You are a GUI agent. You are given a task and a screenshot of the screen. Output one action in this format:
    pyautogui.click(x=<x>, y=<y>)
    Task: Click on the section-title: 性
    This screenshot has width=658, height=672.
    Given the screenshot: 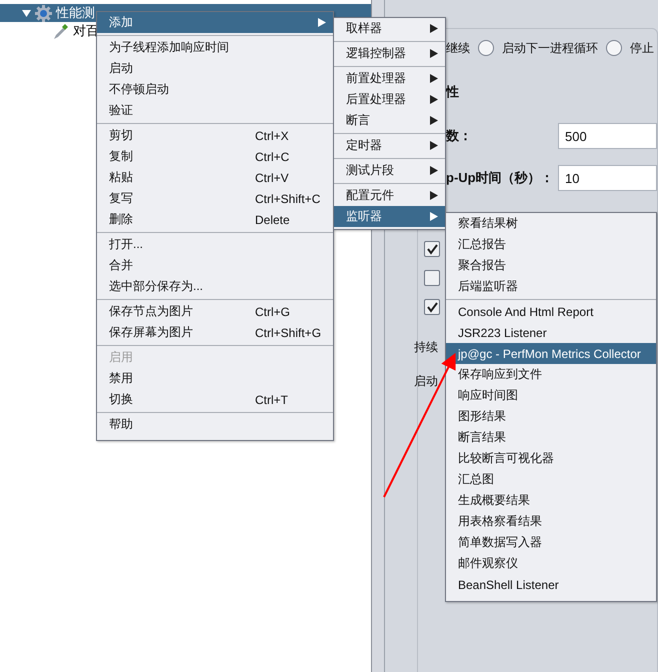 What is the action you would take?
    pyautogui.click(x=452, y=92)
    